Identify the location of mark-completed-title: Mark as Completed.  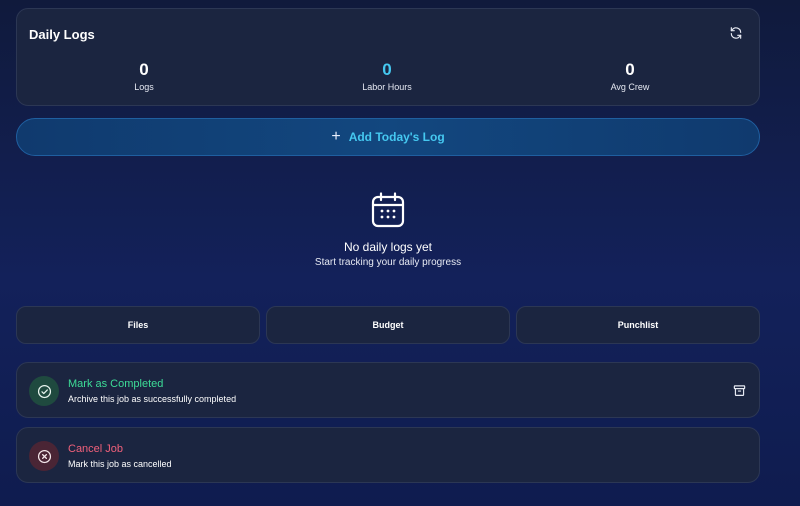
(116, 384).